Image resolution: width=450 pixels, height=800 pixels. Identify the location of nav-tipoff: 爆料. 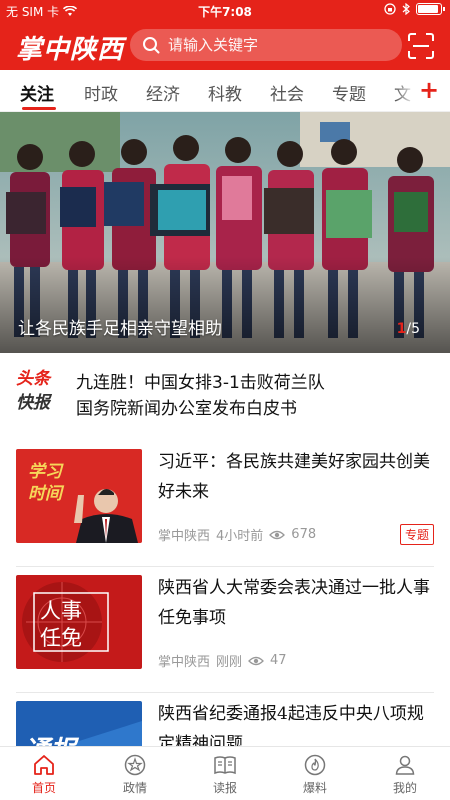
(315, 774).